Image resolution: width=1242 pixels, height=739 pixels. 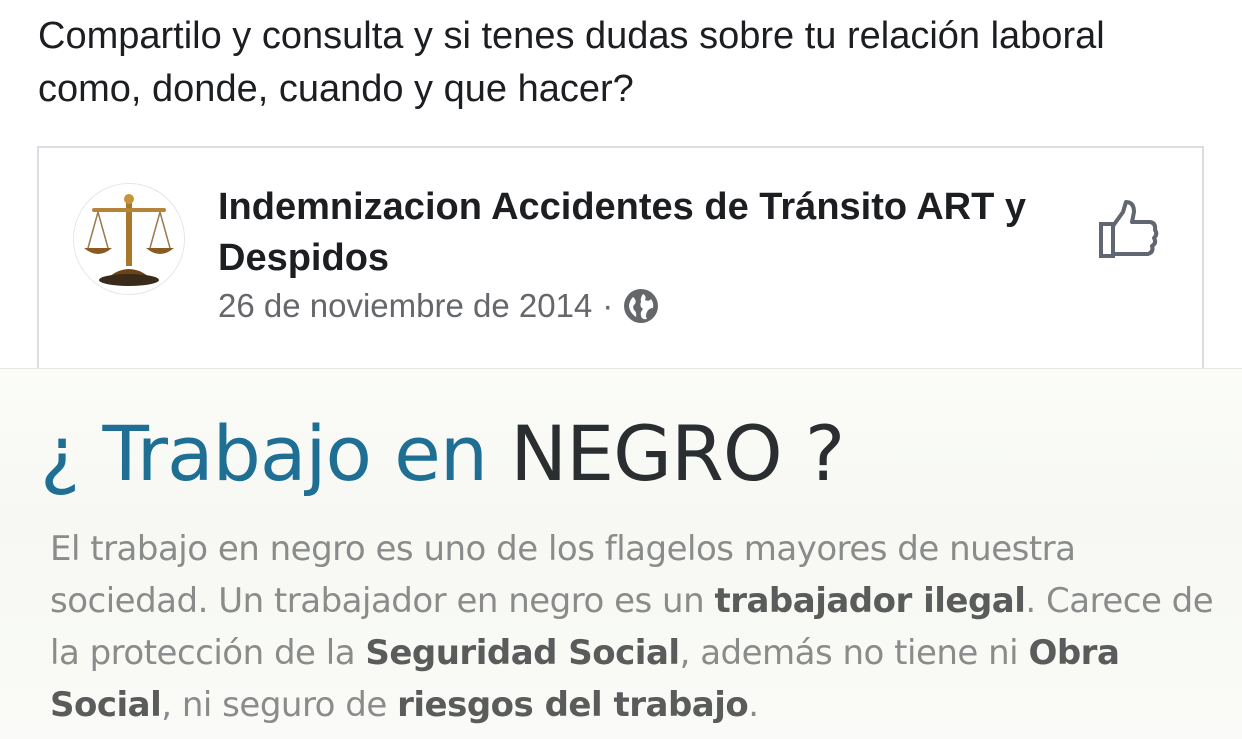 I want to click on image-headline: ¿ Trabajo en NEGRO ?, so click(x=442, y=454).